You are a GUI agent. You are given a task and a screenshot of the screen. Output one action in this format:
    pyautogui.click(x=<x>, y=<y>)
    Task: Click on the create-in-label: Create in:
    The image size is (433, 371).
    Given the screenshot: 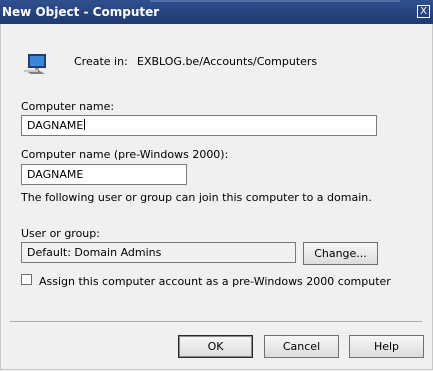 What is the action you would take?
    pyautogui.click(x=101, y=61)
    